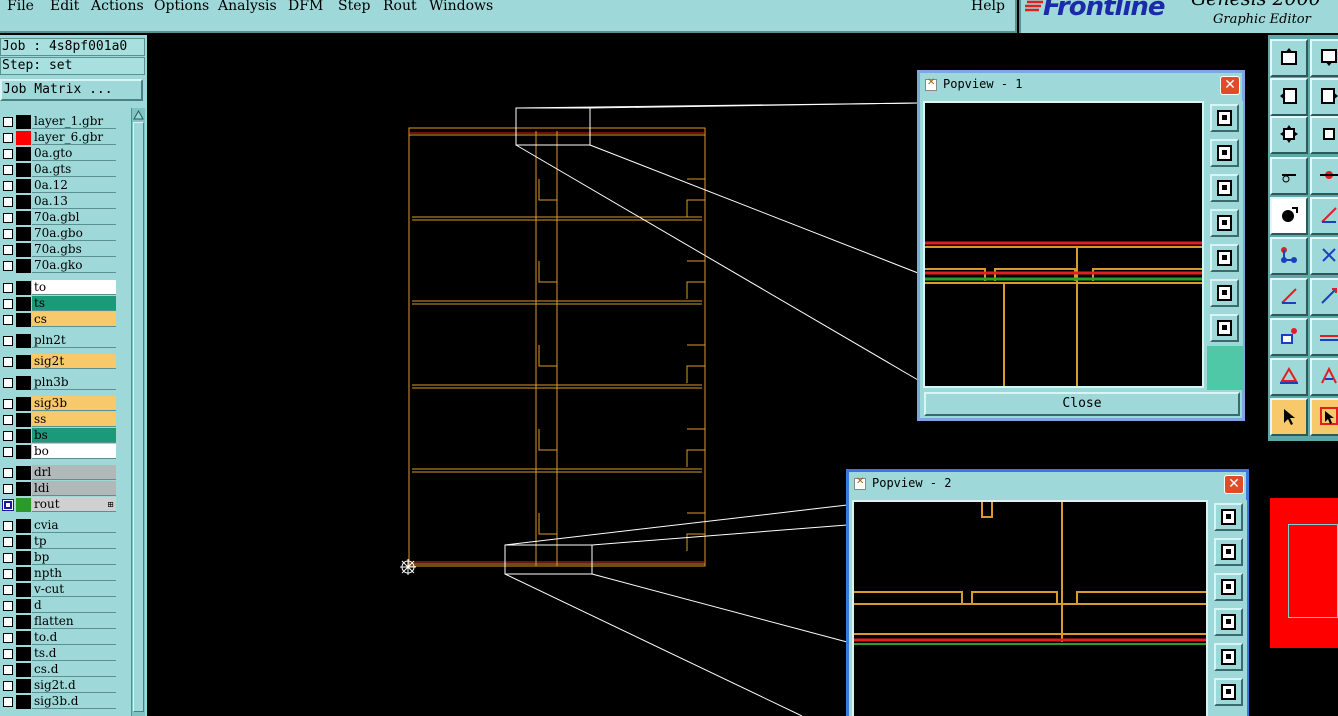 This screenshot has width=1338, height=716. What do you see at coordinates (1228, 692) in the screenshot?
I see `zoom-in-icon` at bounding box center [1228, 692].